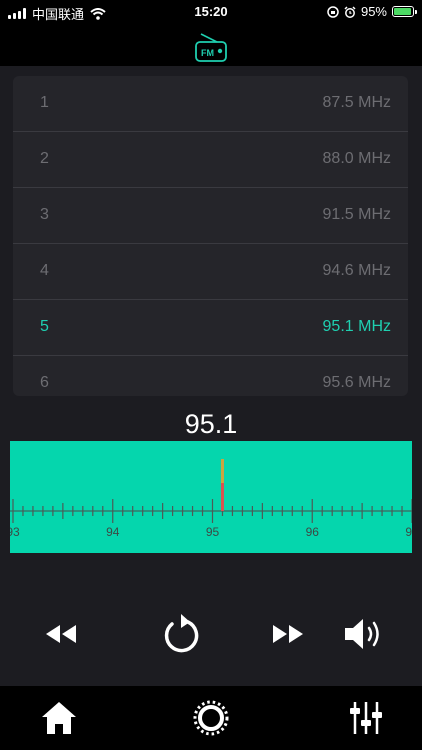  I want to click on tuner-label: 93, so click(15, 532).